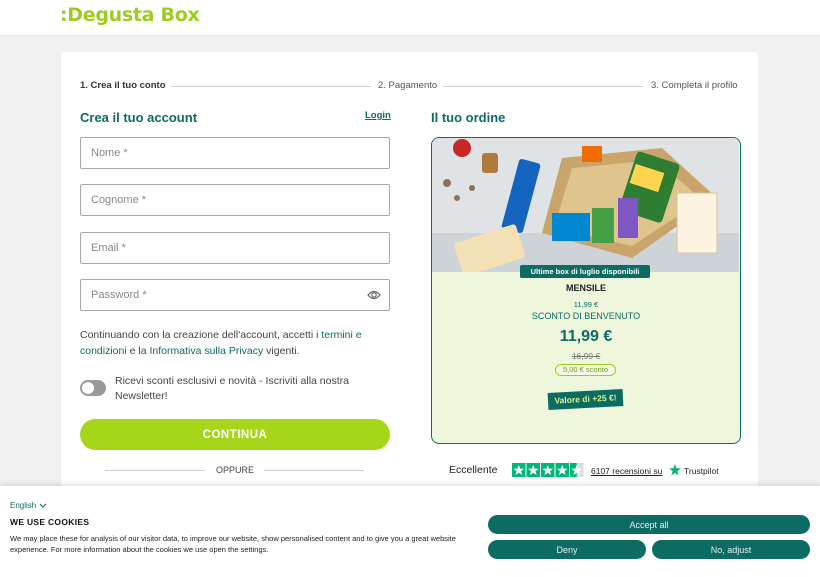 The width and height of the screenshot is (820, 577). I want to click on accept-all-button: Accept all, so click(649, 524).